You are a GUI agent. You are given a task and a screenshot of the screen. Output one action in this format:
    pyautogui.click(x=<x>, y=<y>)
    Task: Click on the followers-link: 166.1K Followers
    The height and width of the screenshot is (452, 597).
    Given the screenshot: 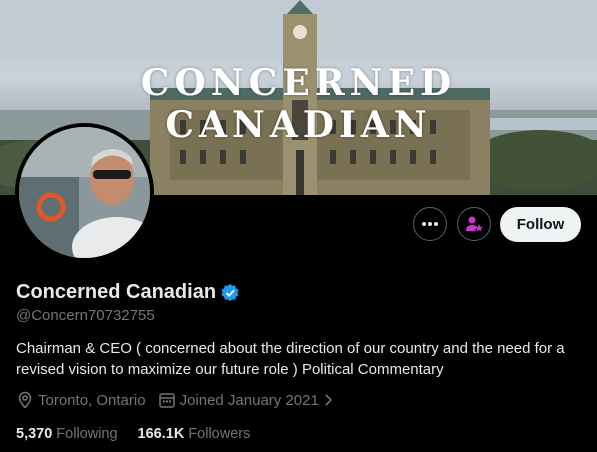 What is the action you would take?
    pyautogui.click(x=194, y=434)
    